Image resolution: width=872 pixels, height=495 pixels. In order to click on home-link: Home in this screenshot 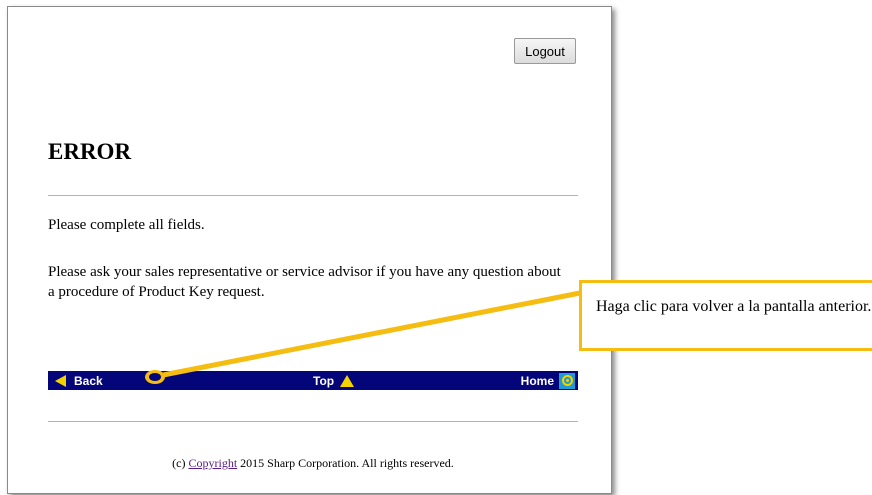, I will do `click(548, 380)`.